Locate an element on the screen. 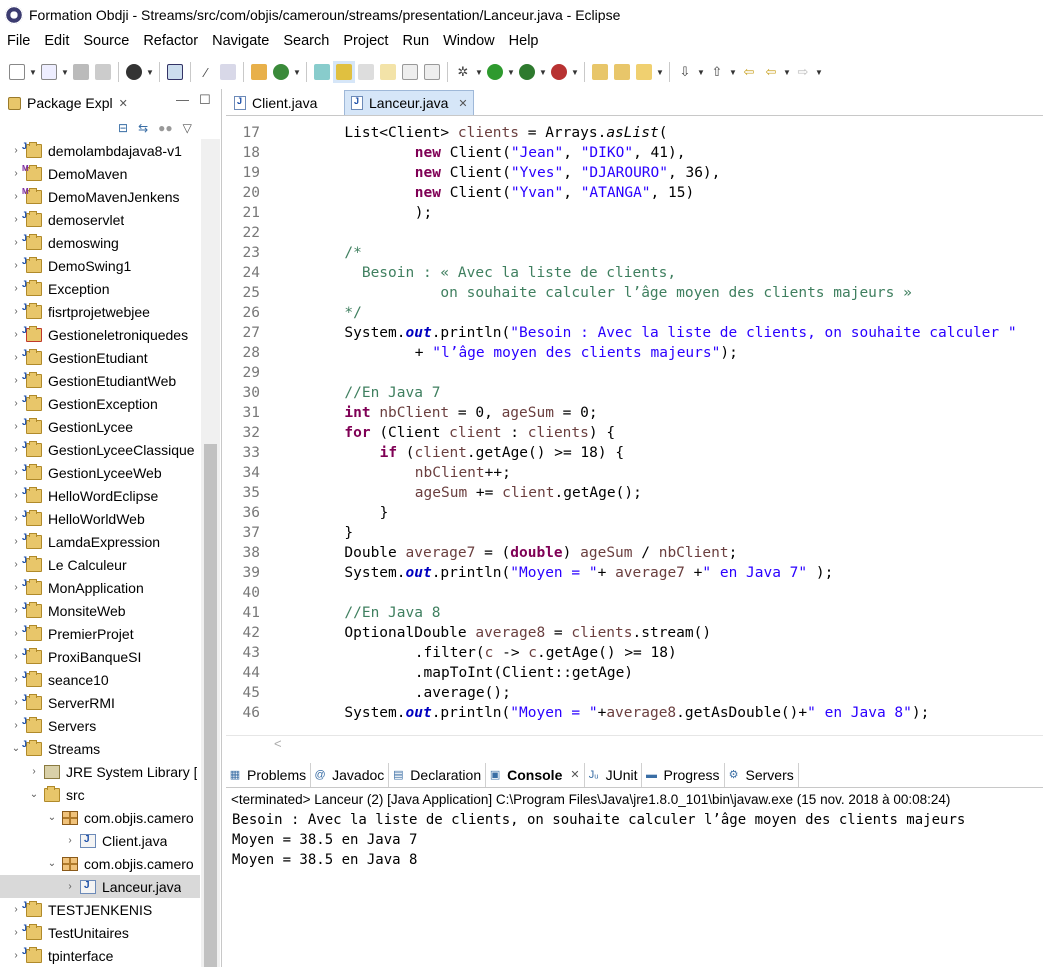 Image resolution: width=1043 pixels, height=967 pixels. tab-lanceur-java: Lanceur.java ✕ is located at coordinates (409, 102).